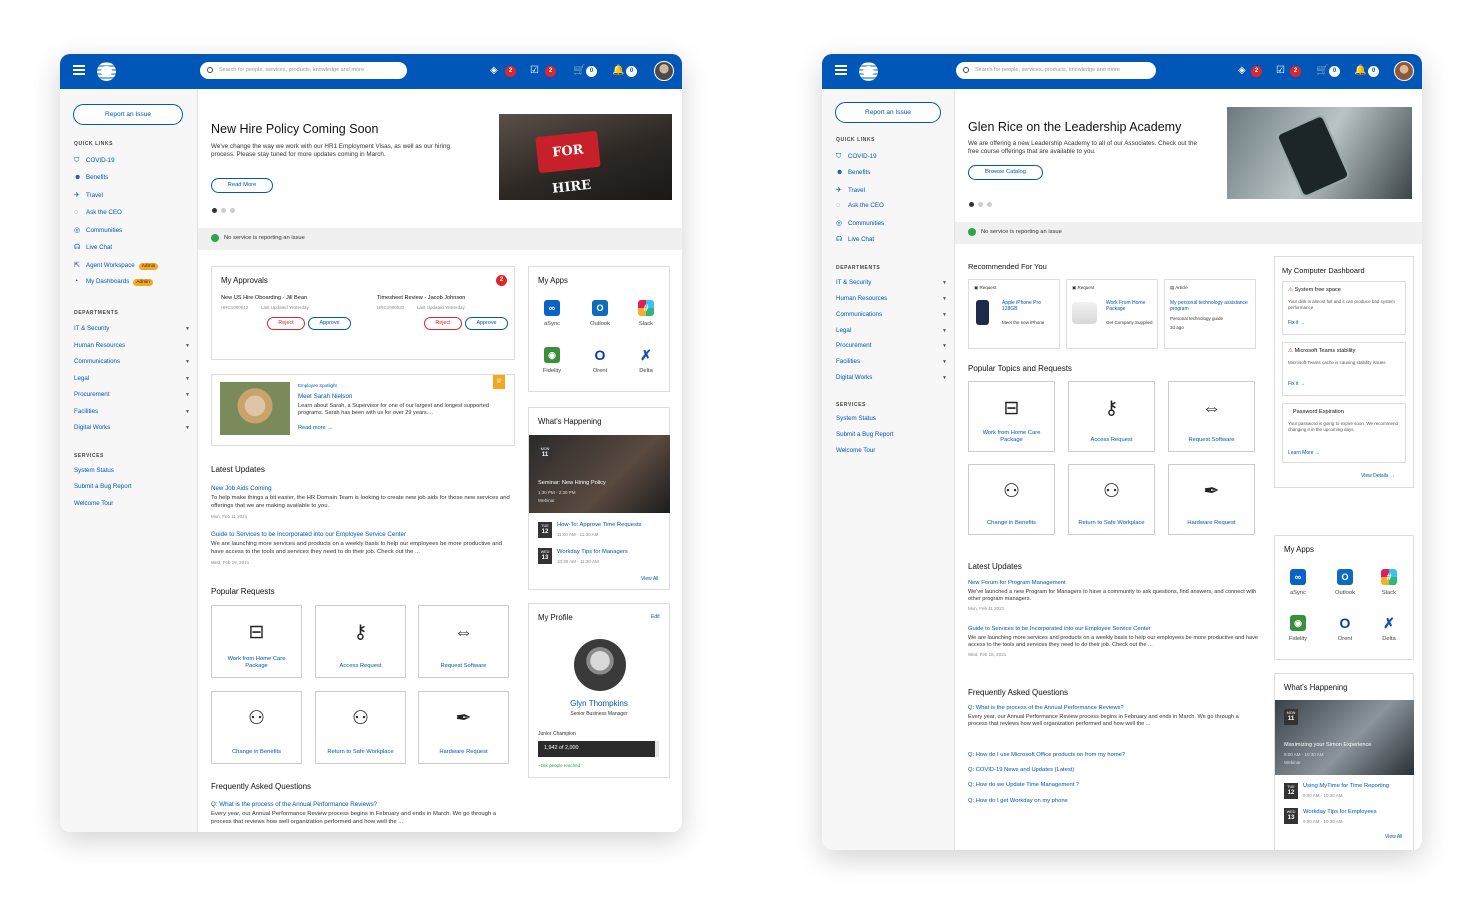 Image resolution: width=1482 pixels, height=917 pixels. What do you see at coordinates (94, 161) in the screenshot?
I see `quick-link-covid: ⛉ COVID-19` at bounding box center [94, 161].